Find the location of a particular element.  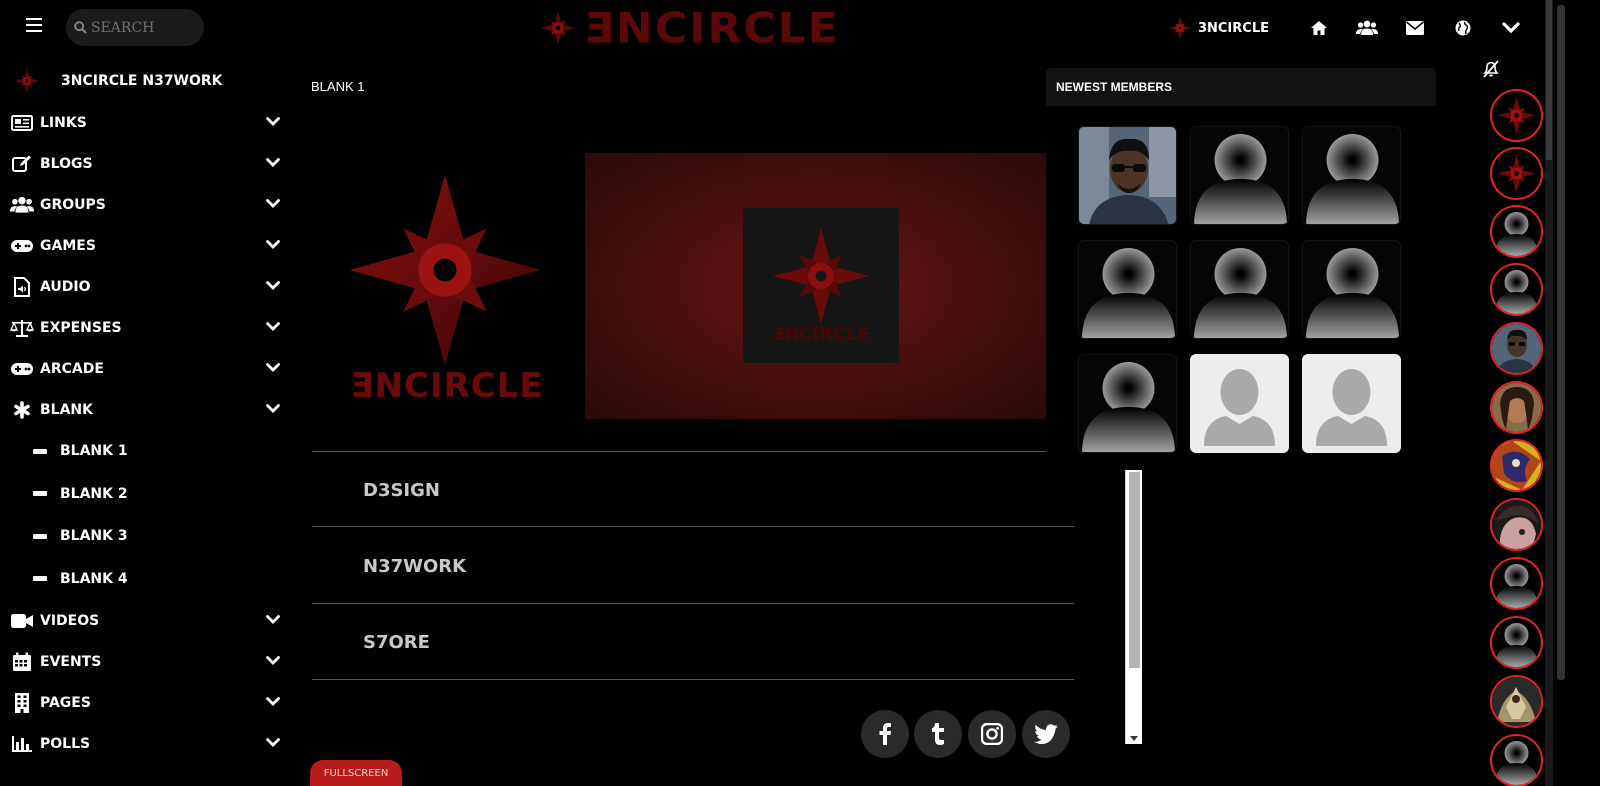

sidebar-item-label: GROUPS is located at coordinates (73, 204).